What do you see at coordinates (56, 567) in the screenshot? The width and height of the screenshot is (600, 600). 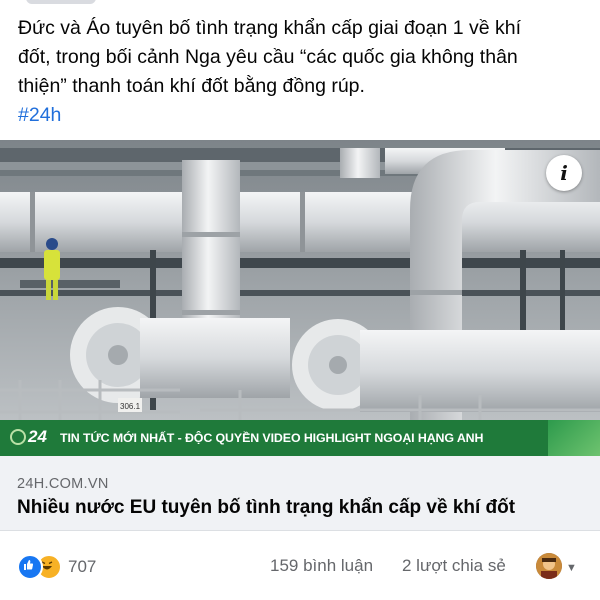 I see `reaction-summary: 707` at bounding box center [56, 567].